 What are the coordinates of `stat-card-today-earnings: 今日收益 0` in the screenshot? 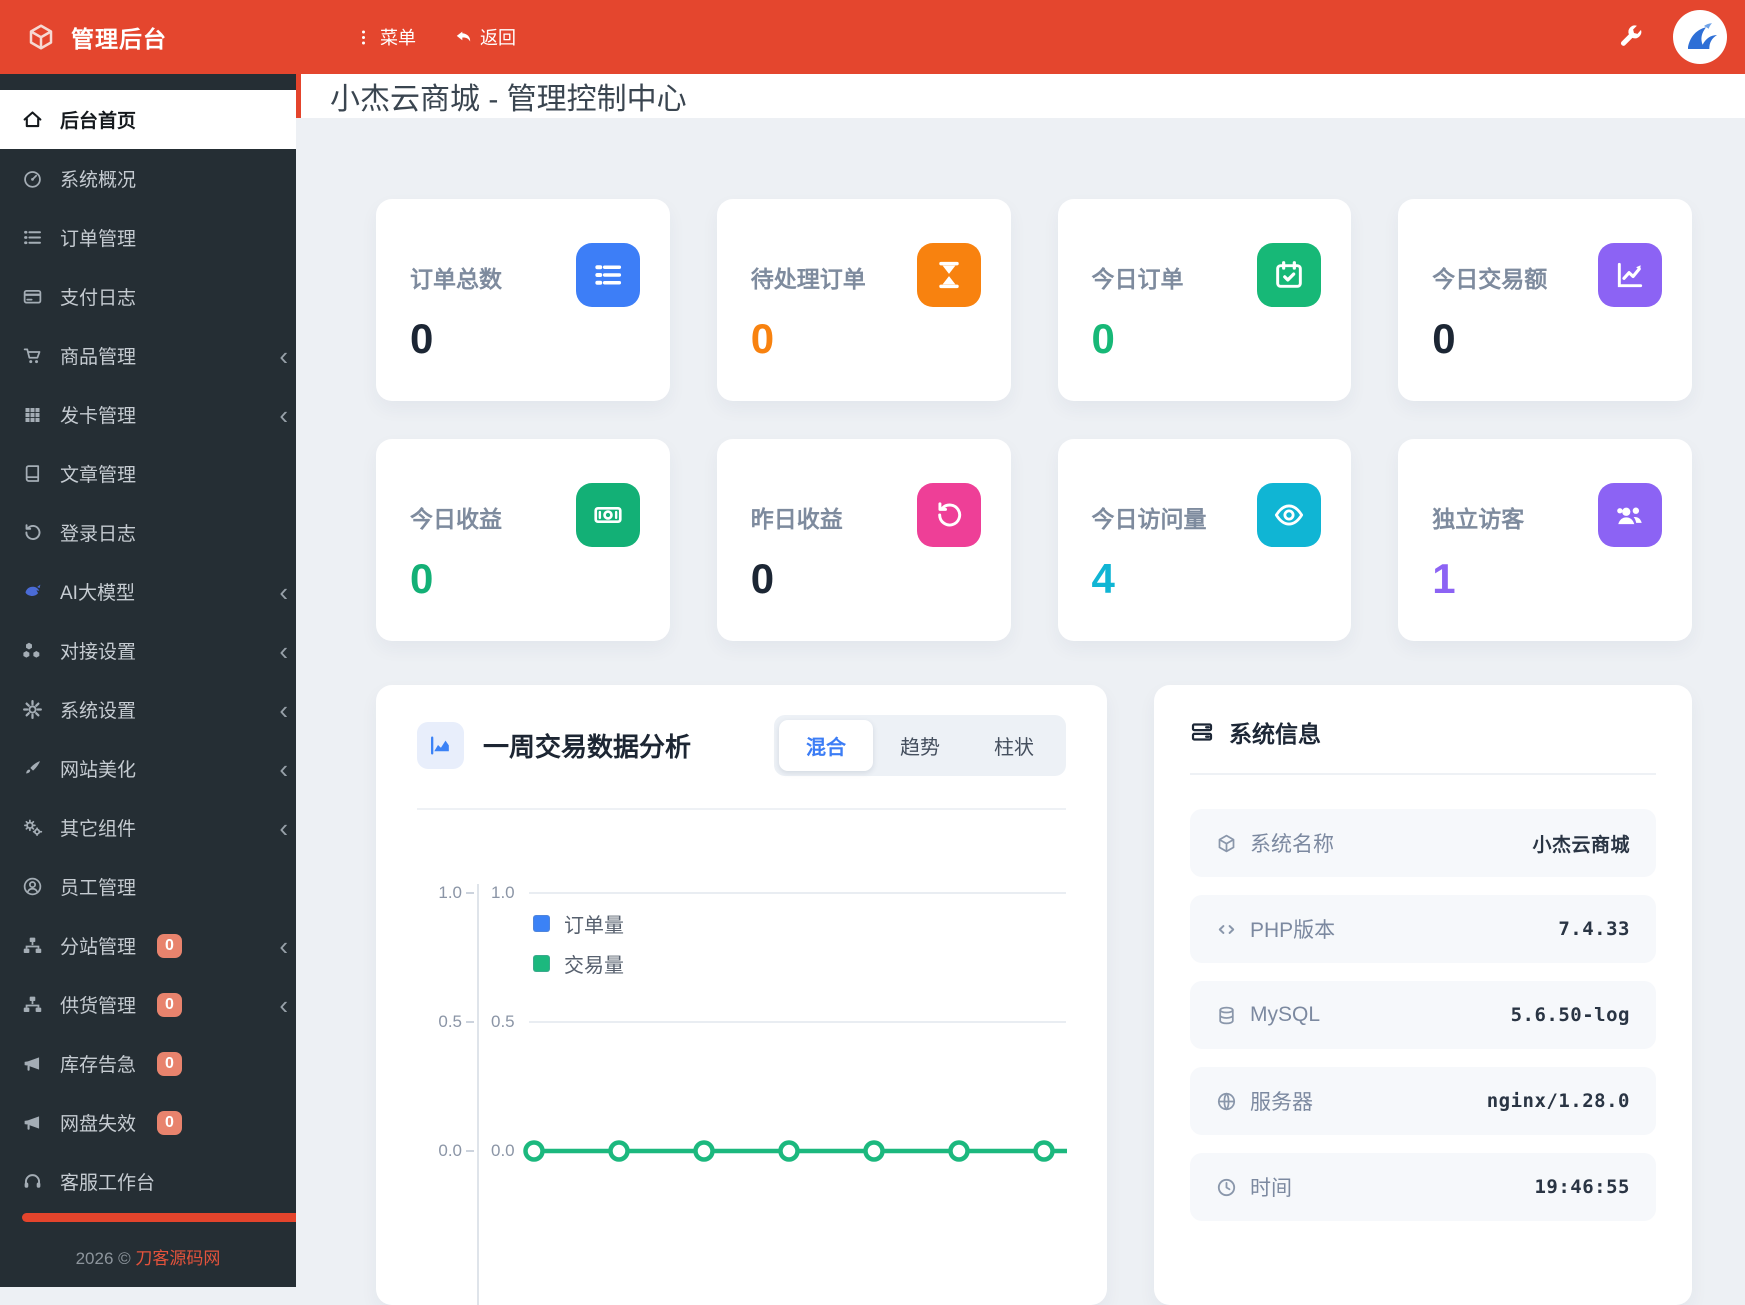 It's located at (523, 540).